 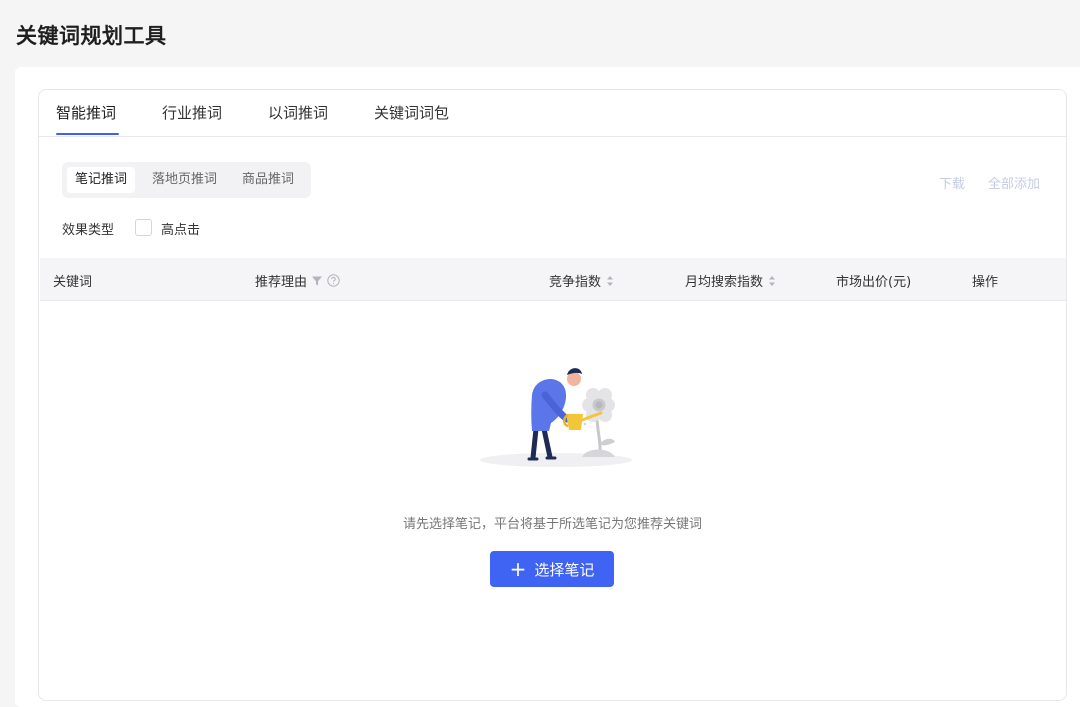 What do you see at coordinates (281, 282) in the screenshot?
I see `column-reason-label: 推荐理由` at bounding box center [281, 282].